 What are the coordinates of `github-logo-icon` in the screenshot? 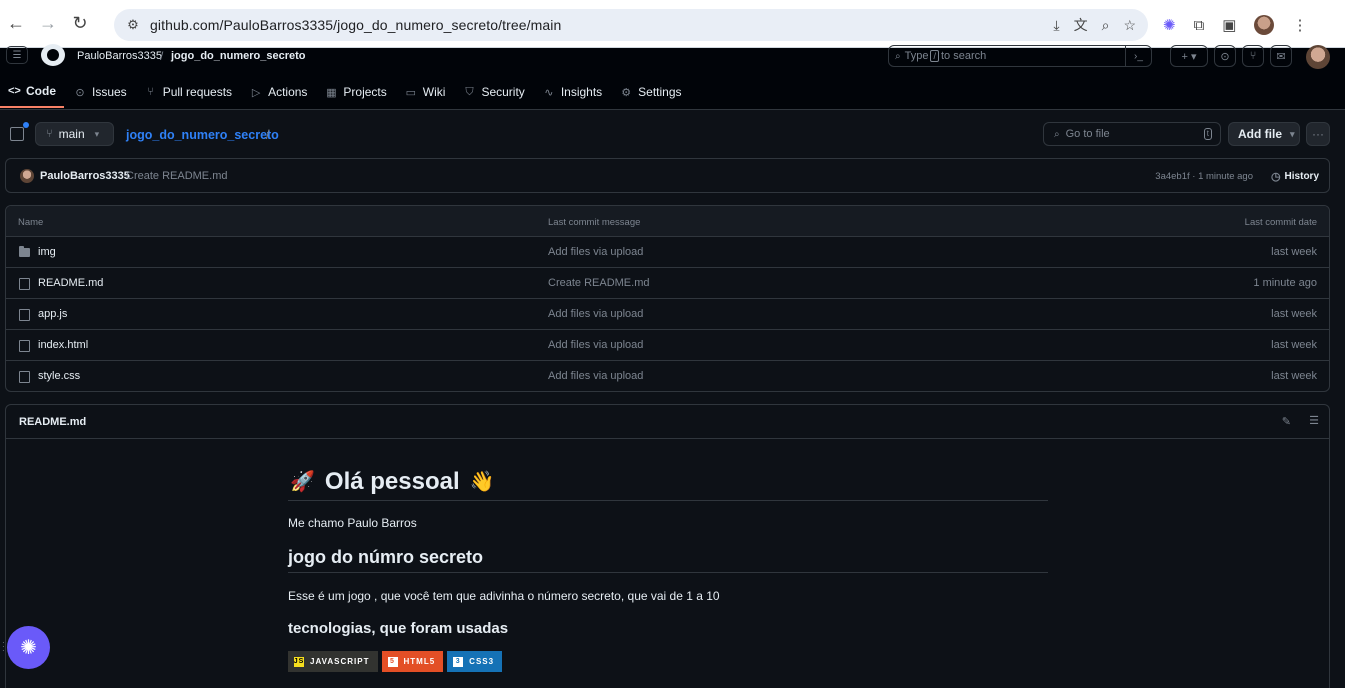 It's located at (53, 55).